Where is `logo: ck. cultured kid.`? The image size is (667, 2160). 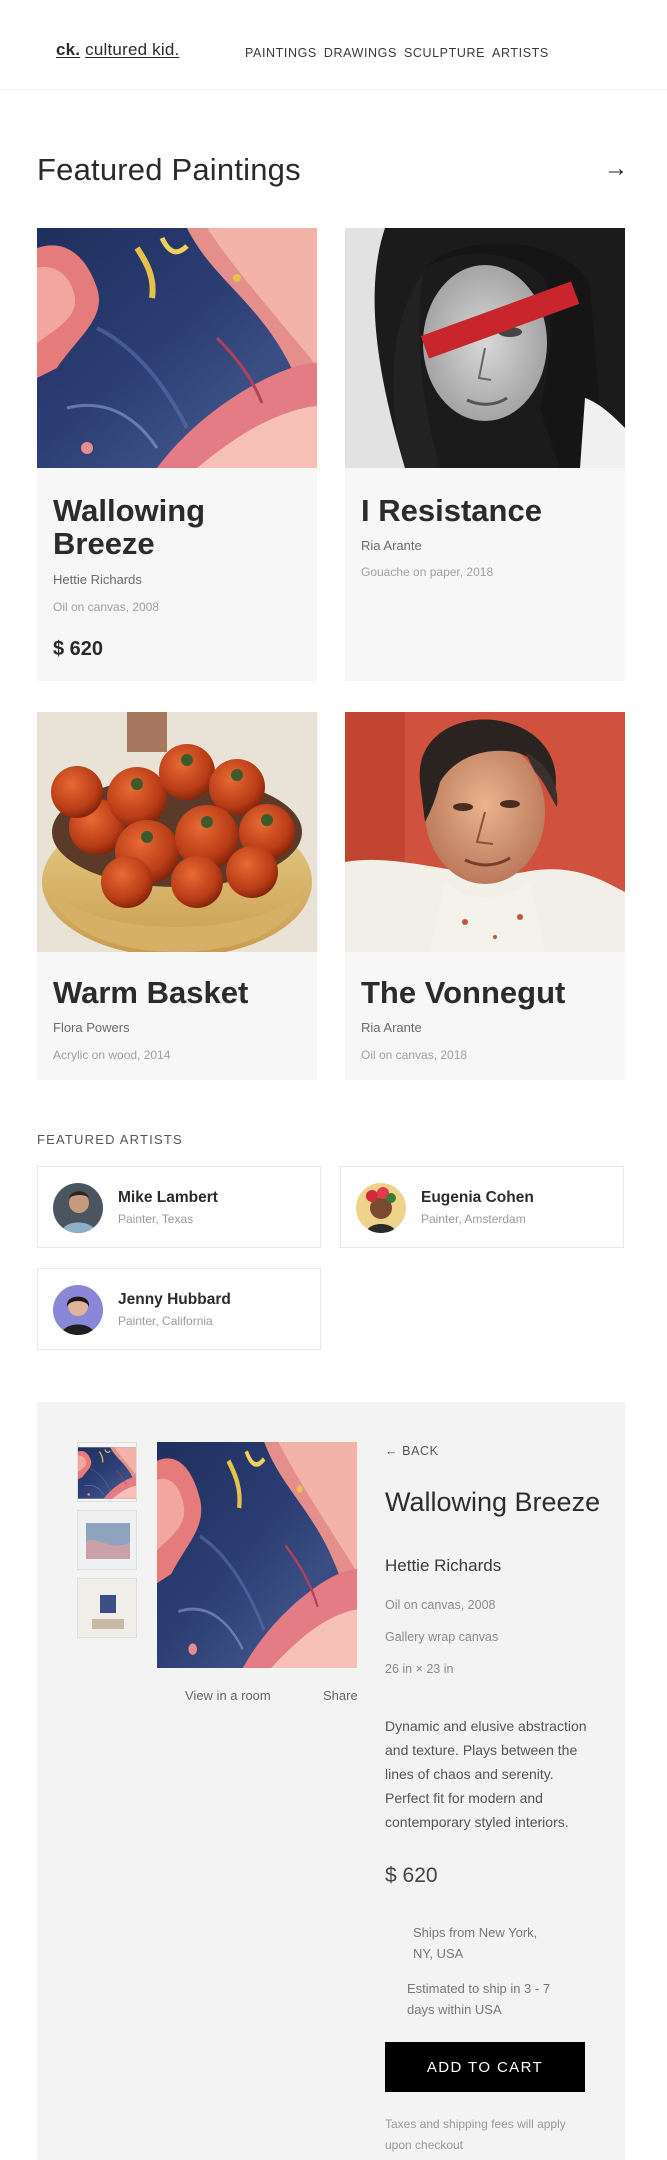
logo: ck. cultured kid. is located at coordinates (117, 50).